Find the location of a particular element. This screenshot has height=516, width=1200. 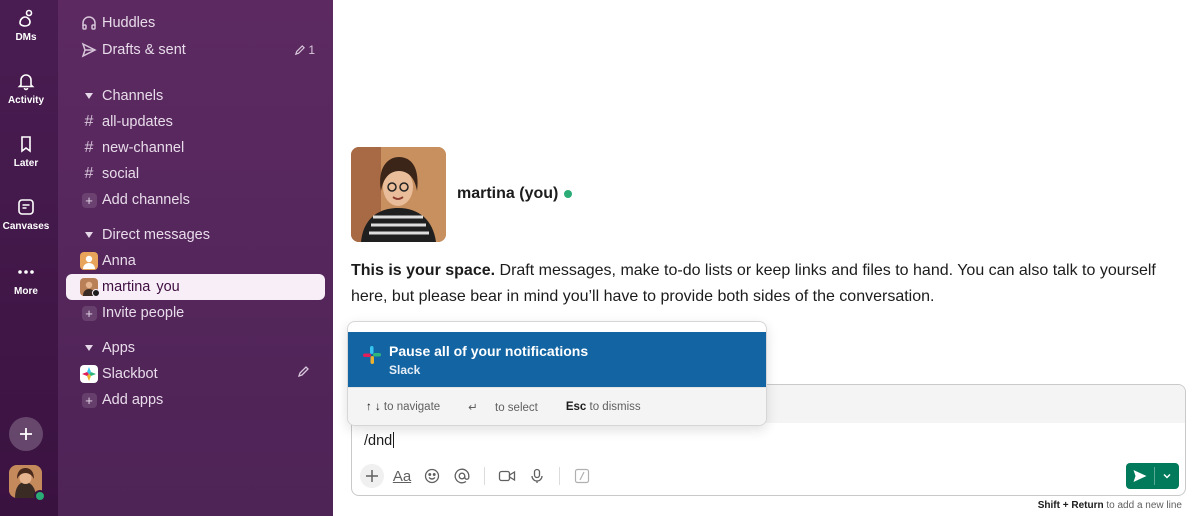

sidebar-item-dm-anna: Anna is located at coordinates (195, 261).